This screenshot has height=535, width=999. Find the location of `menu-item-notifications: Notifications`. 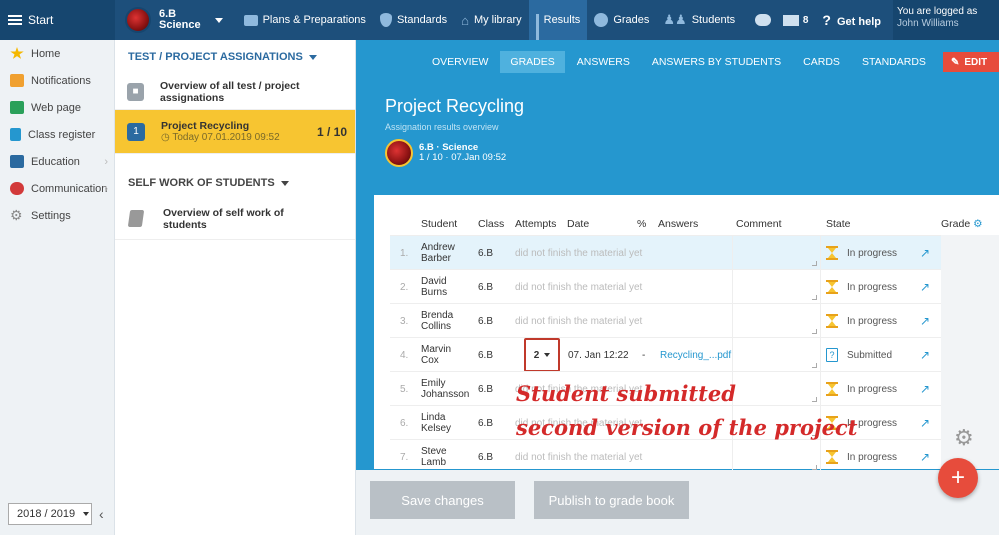

menu-item-notifications: Notifications is located at coordinates (57, 80).